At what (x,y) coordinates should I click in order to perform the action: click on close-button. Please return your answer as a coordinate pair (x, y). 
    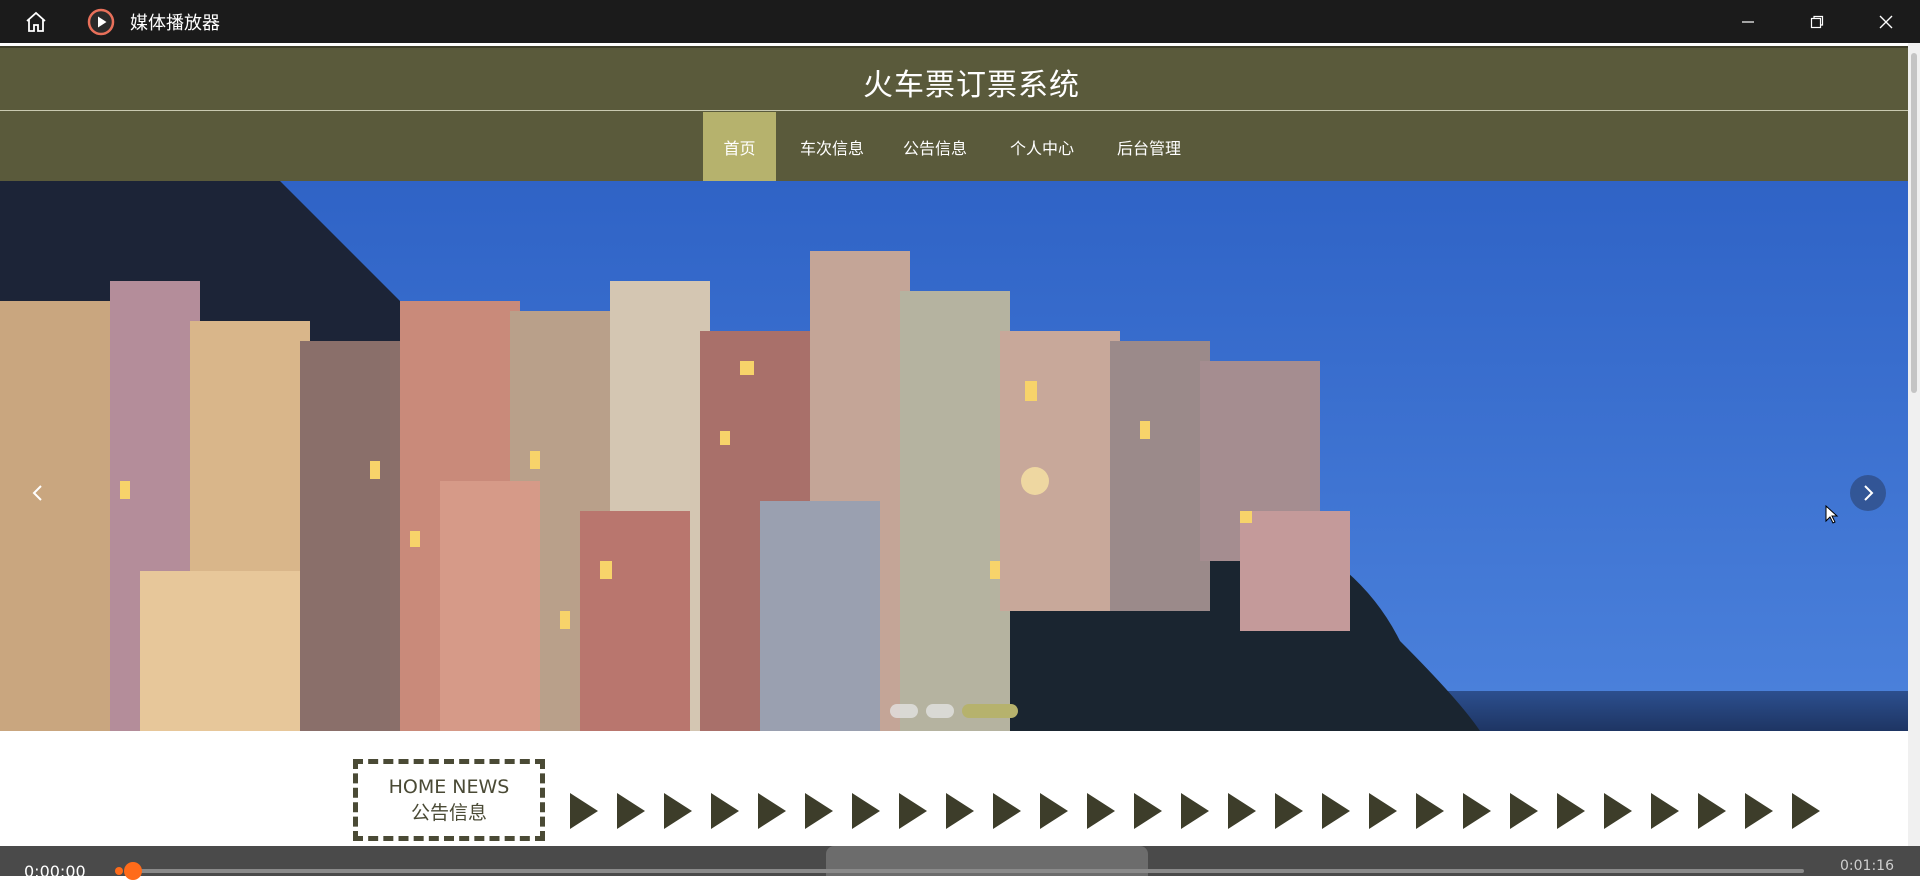
    Looking at the image, I should click on (1885, 21).